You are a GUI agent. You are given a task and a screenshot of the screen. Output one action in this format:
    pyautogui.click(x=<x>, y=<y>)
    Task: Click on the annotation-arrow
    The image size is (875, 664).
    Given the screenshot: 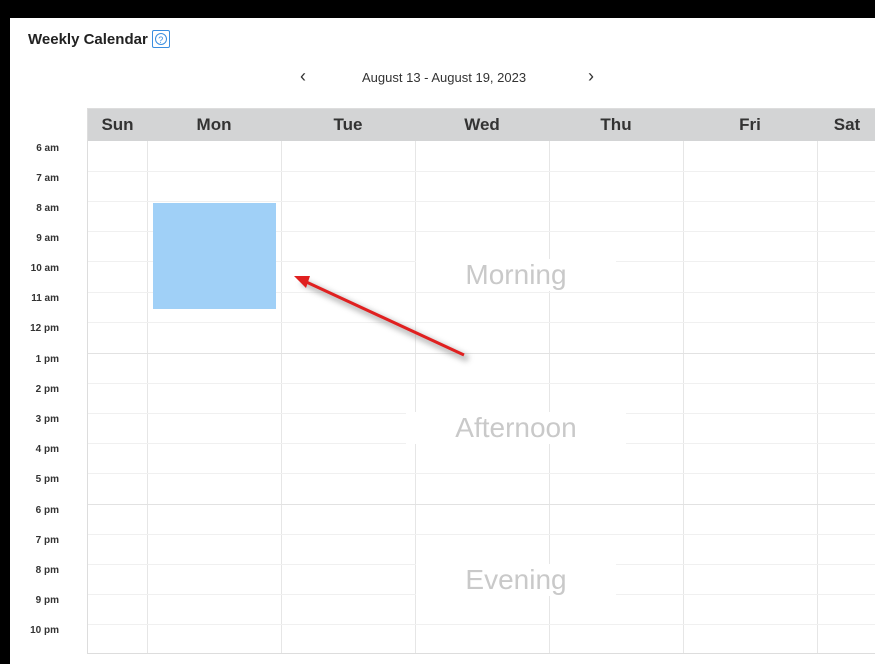 What is the action you would take?
    pyautogui.click(x=382, y=319)
    